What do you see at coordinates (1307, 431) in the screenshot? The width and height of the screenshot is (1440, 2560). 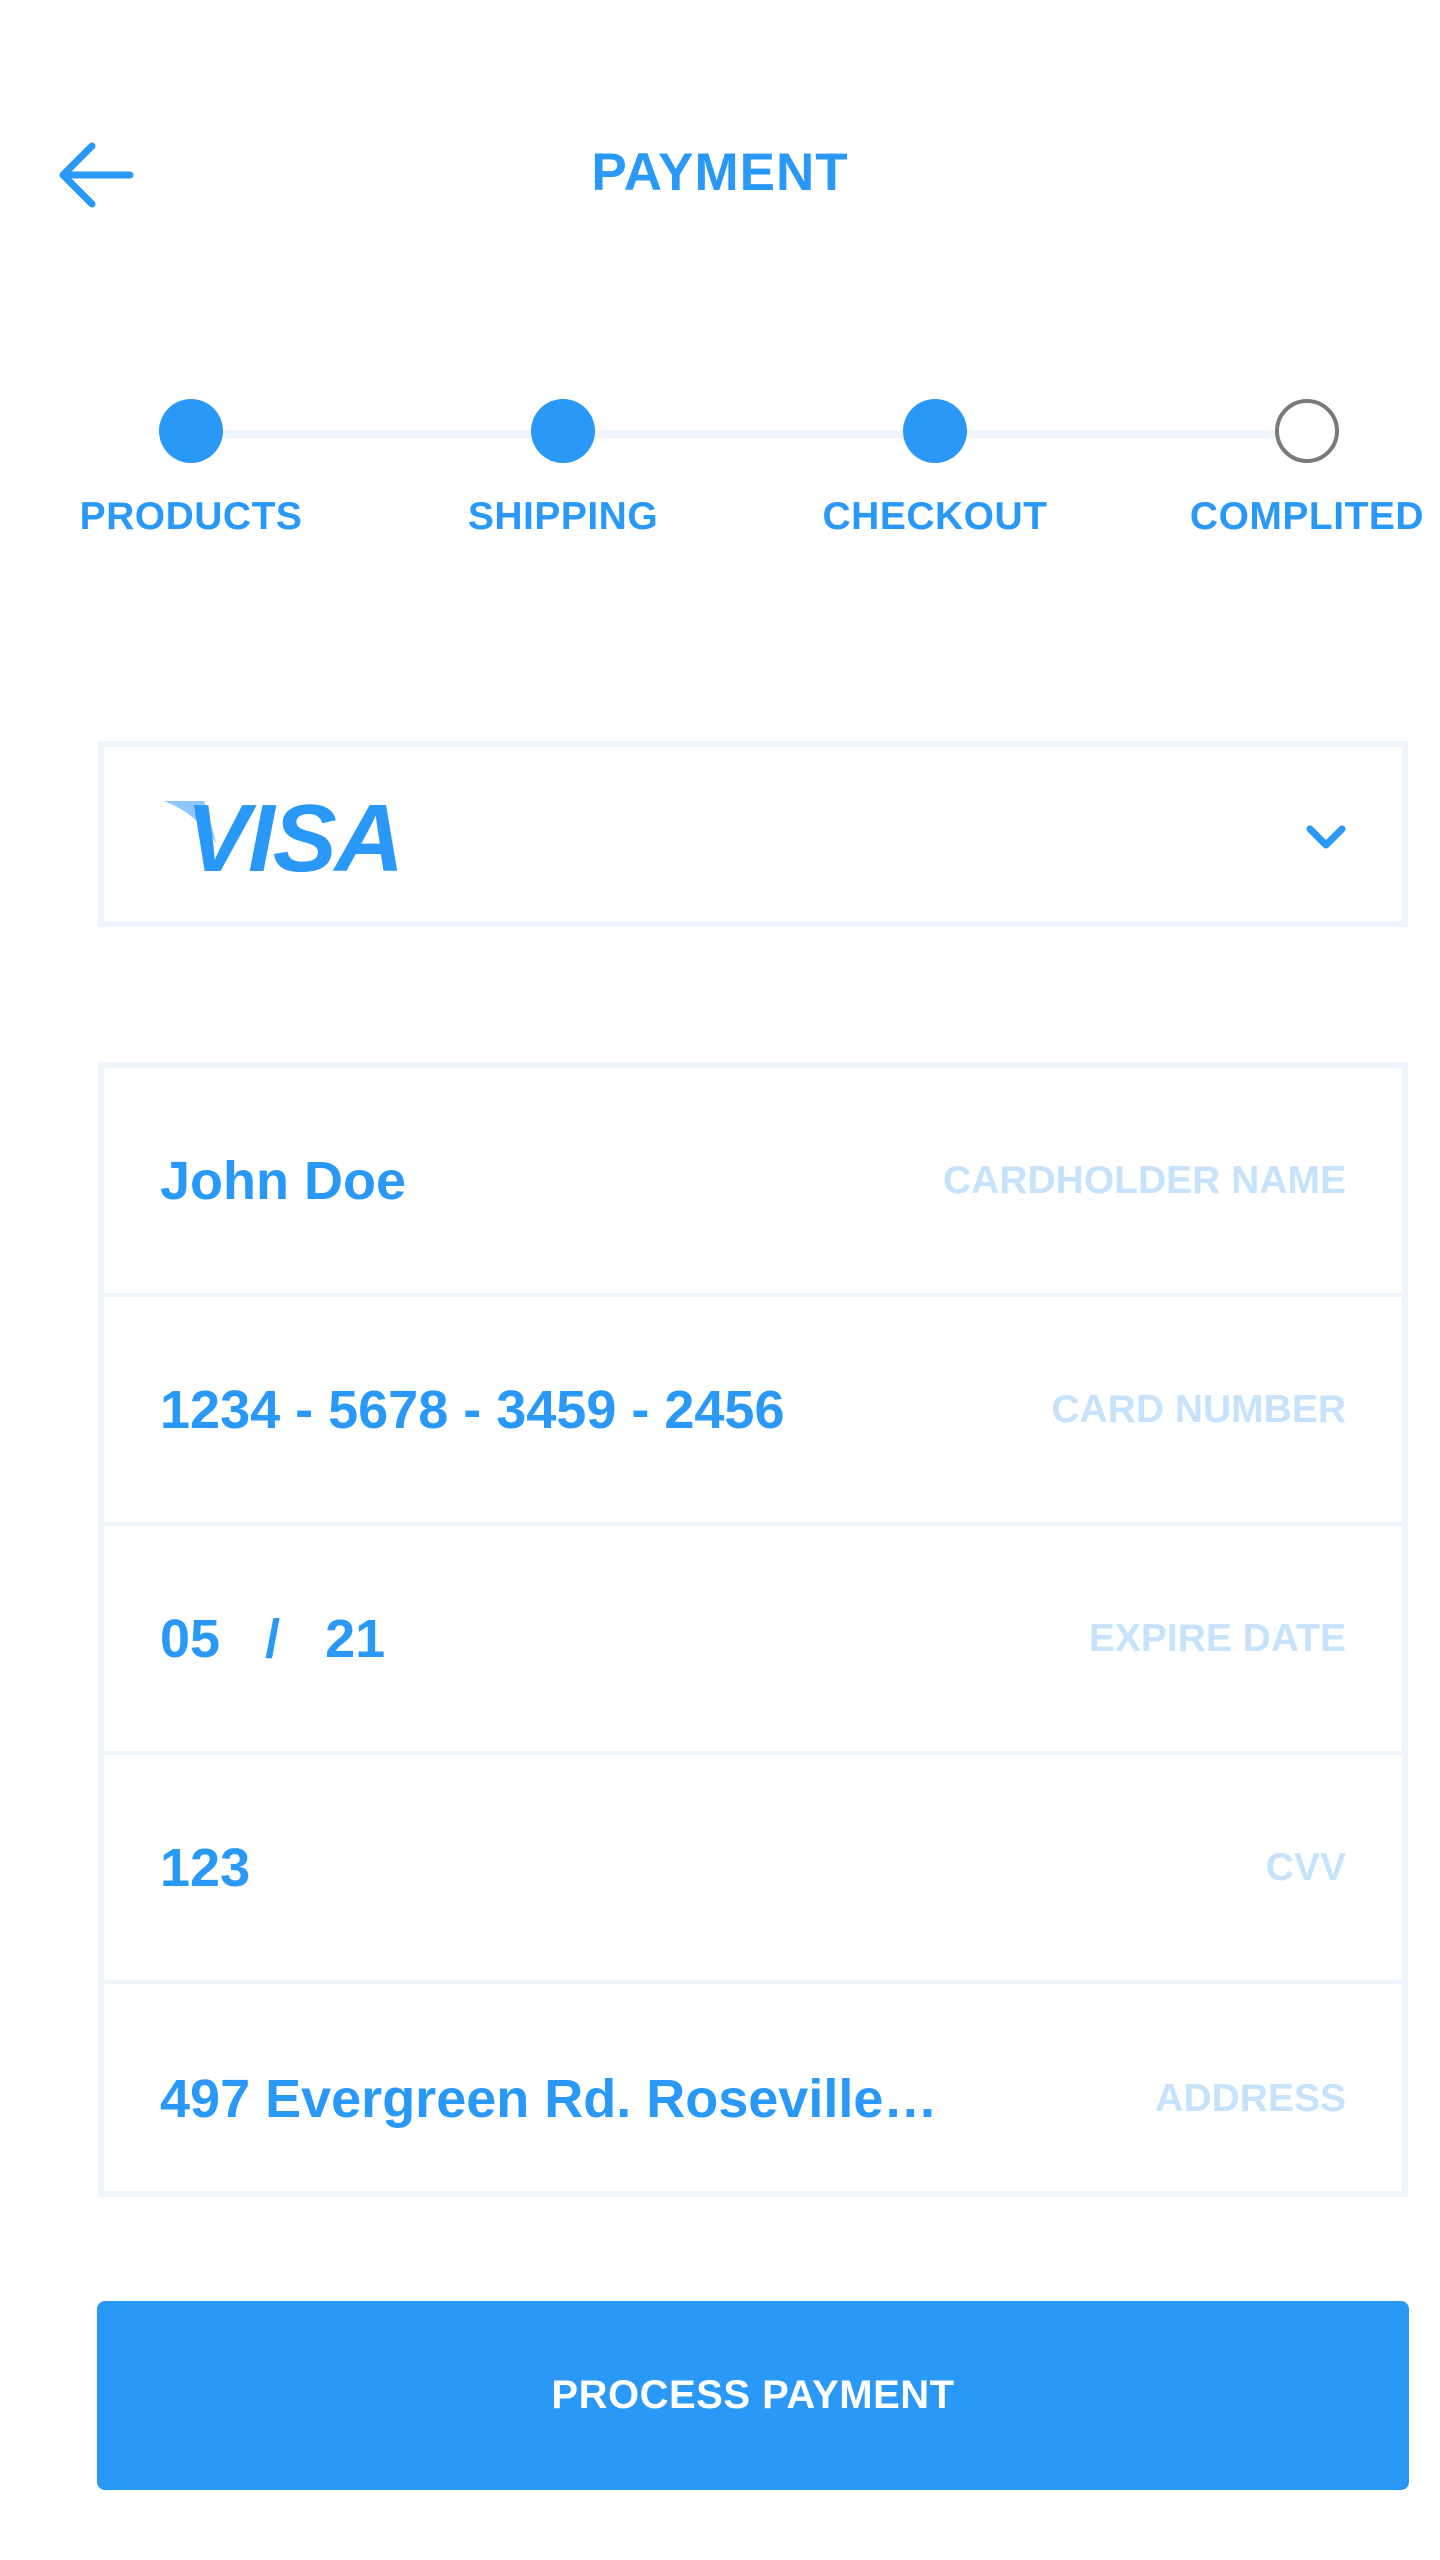 I see `step-dot-pending` at bounding box center [1307, 431].